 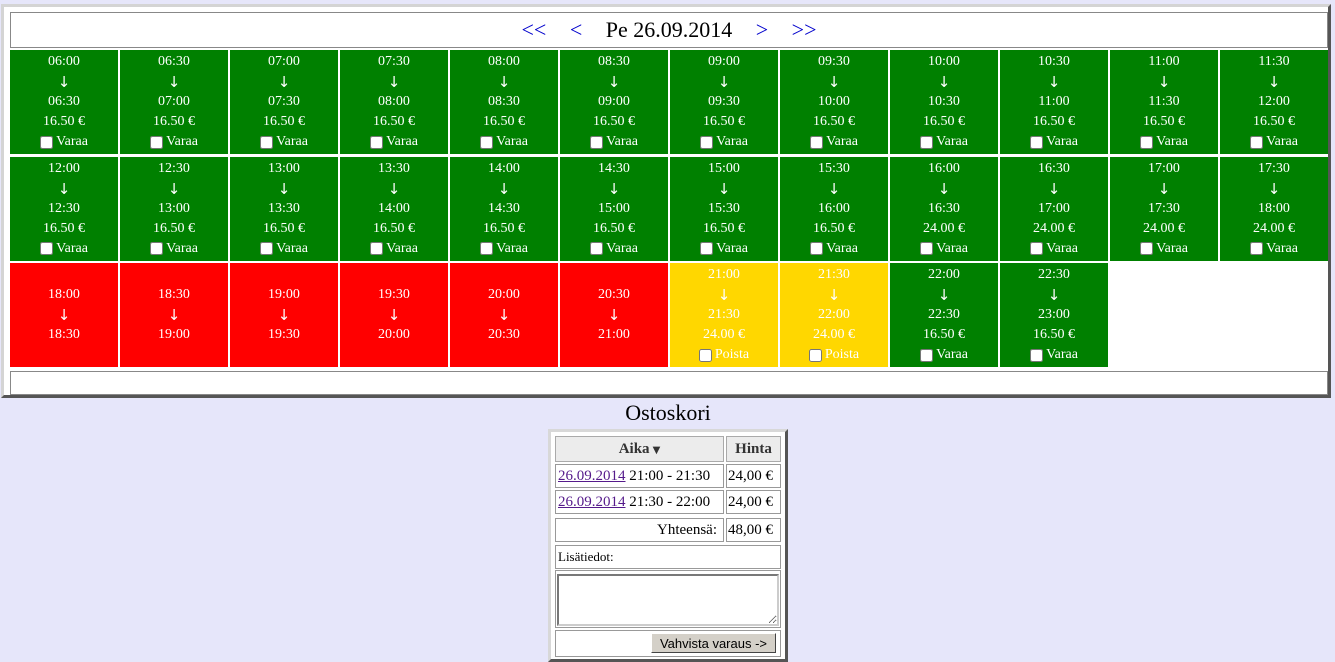 I want to click on timeslot-free: 22:30 ↓ 23:00 16.50 € Varaa, so click(x=1054, y=315).